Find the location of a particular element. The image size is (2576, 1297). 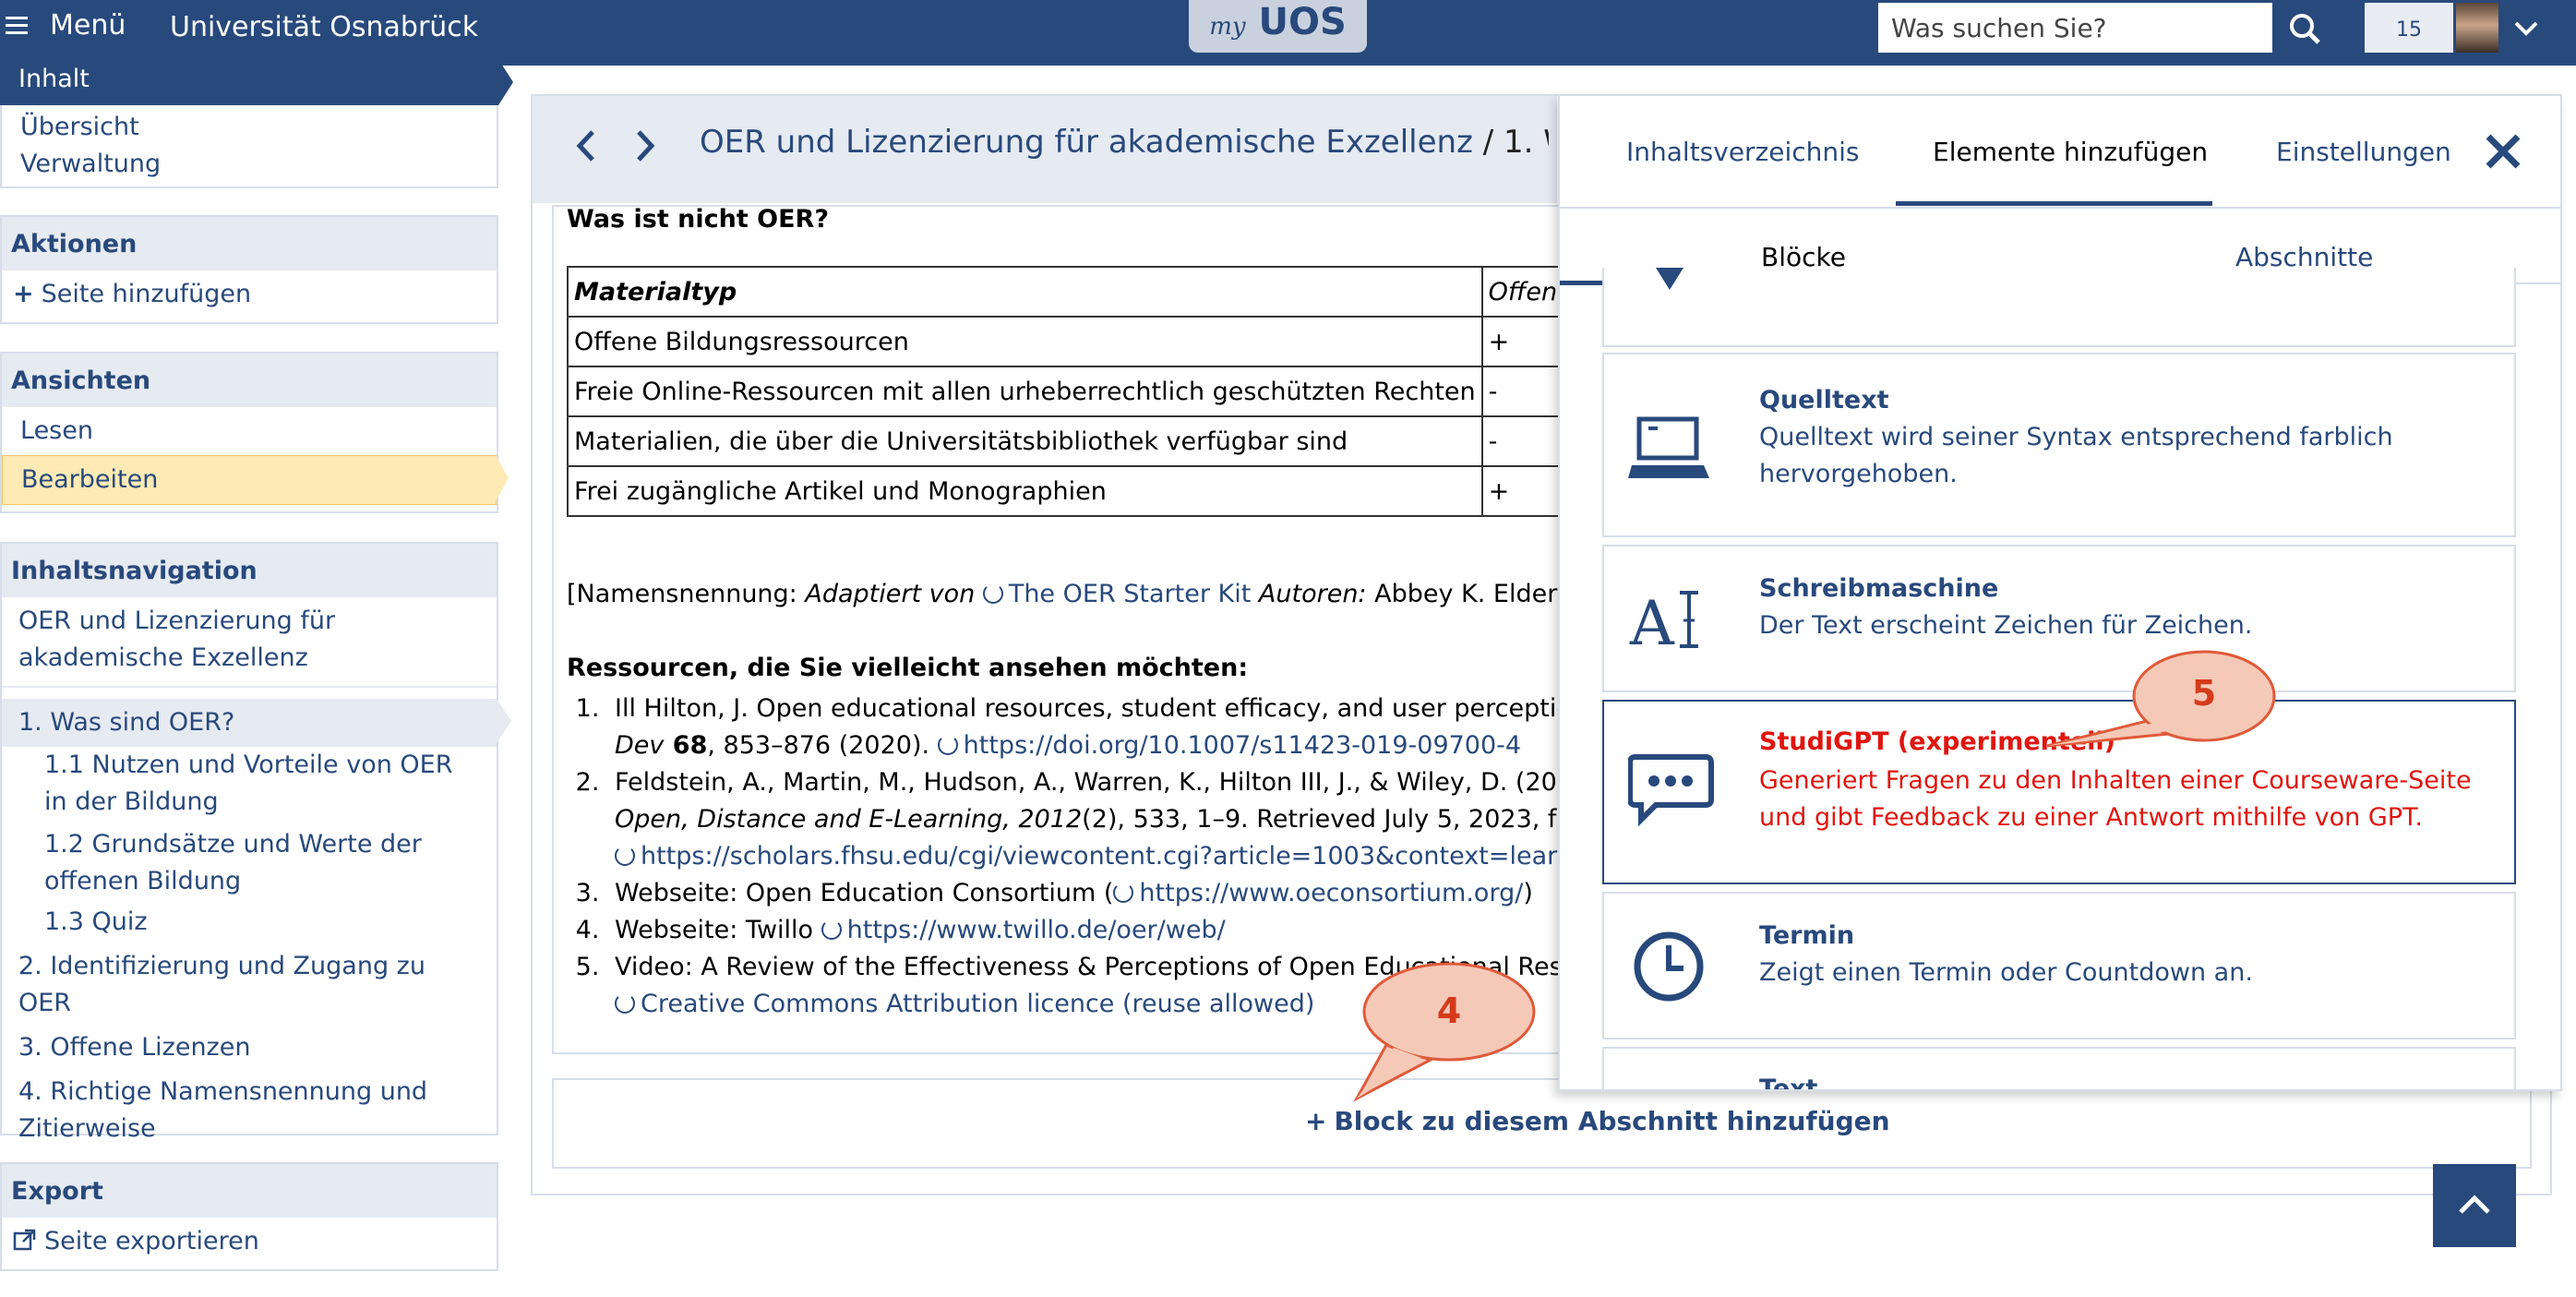

avatar is located at coordinates (2477, 28).